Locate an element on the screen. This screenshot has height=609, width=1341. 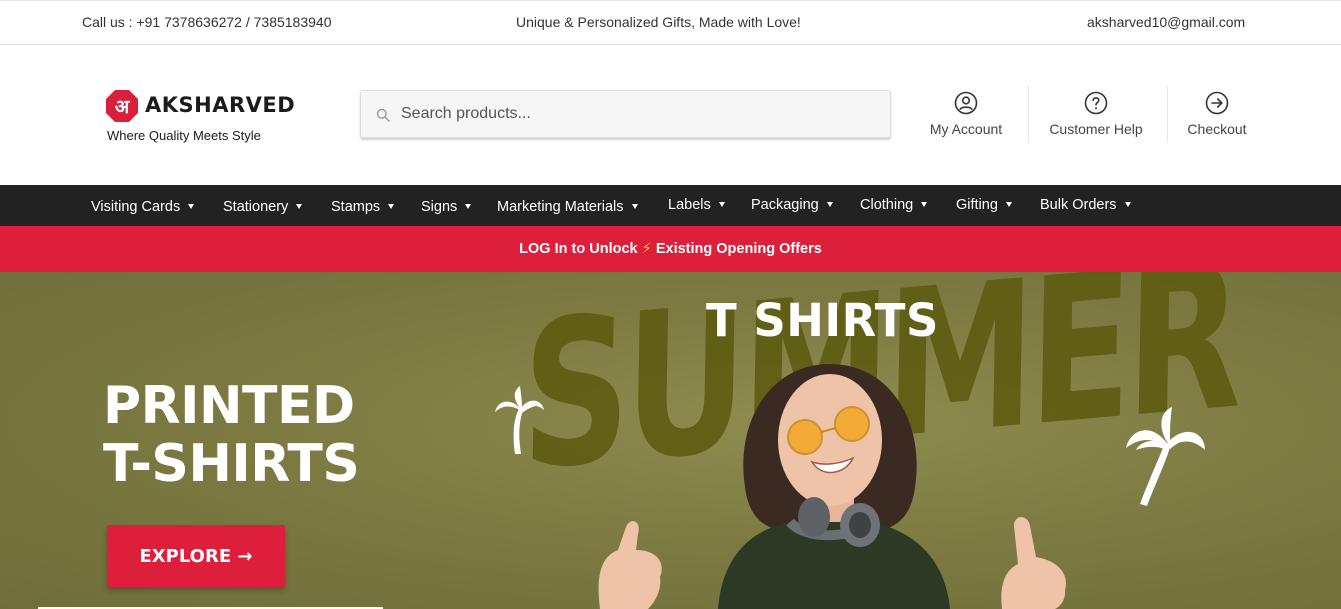
nav-item-signs: Signs is located at coordinates (446, 207).